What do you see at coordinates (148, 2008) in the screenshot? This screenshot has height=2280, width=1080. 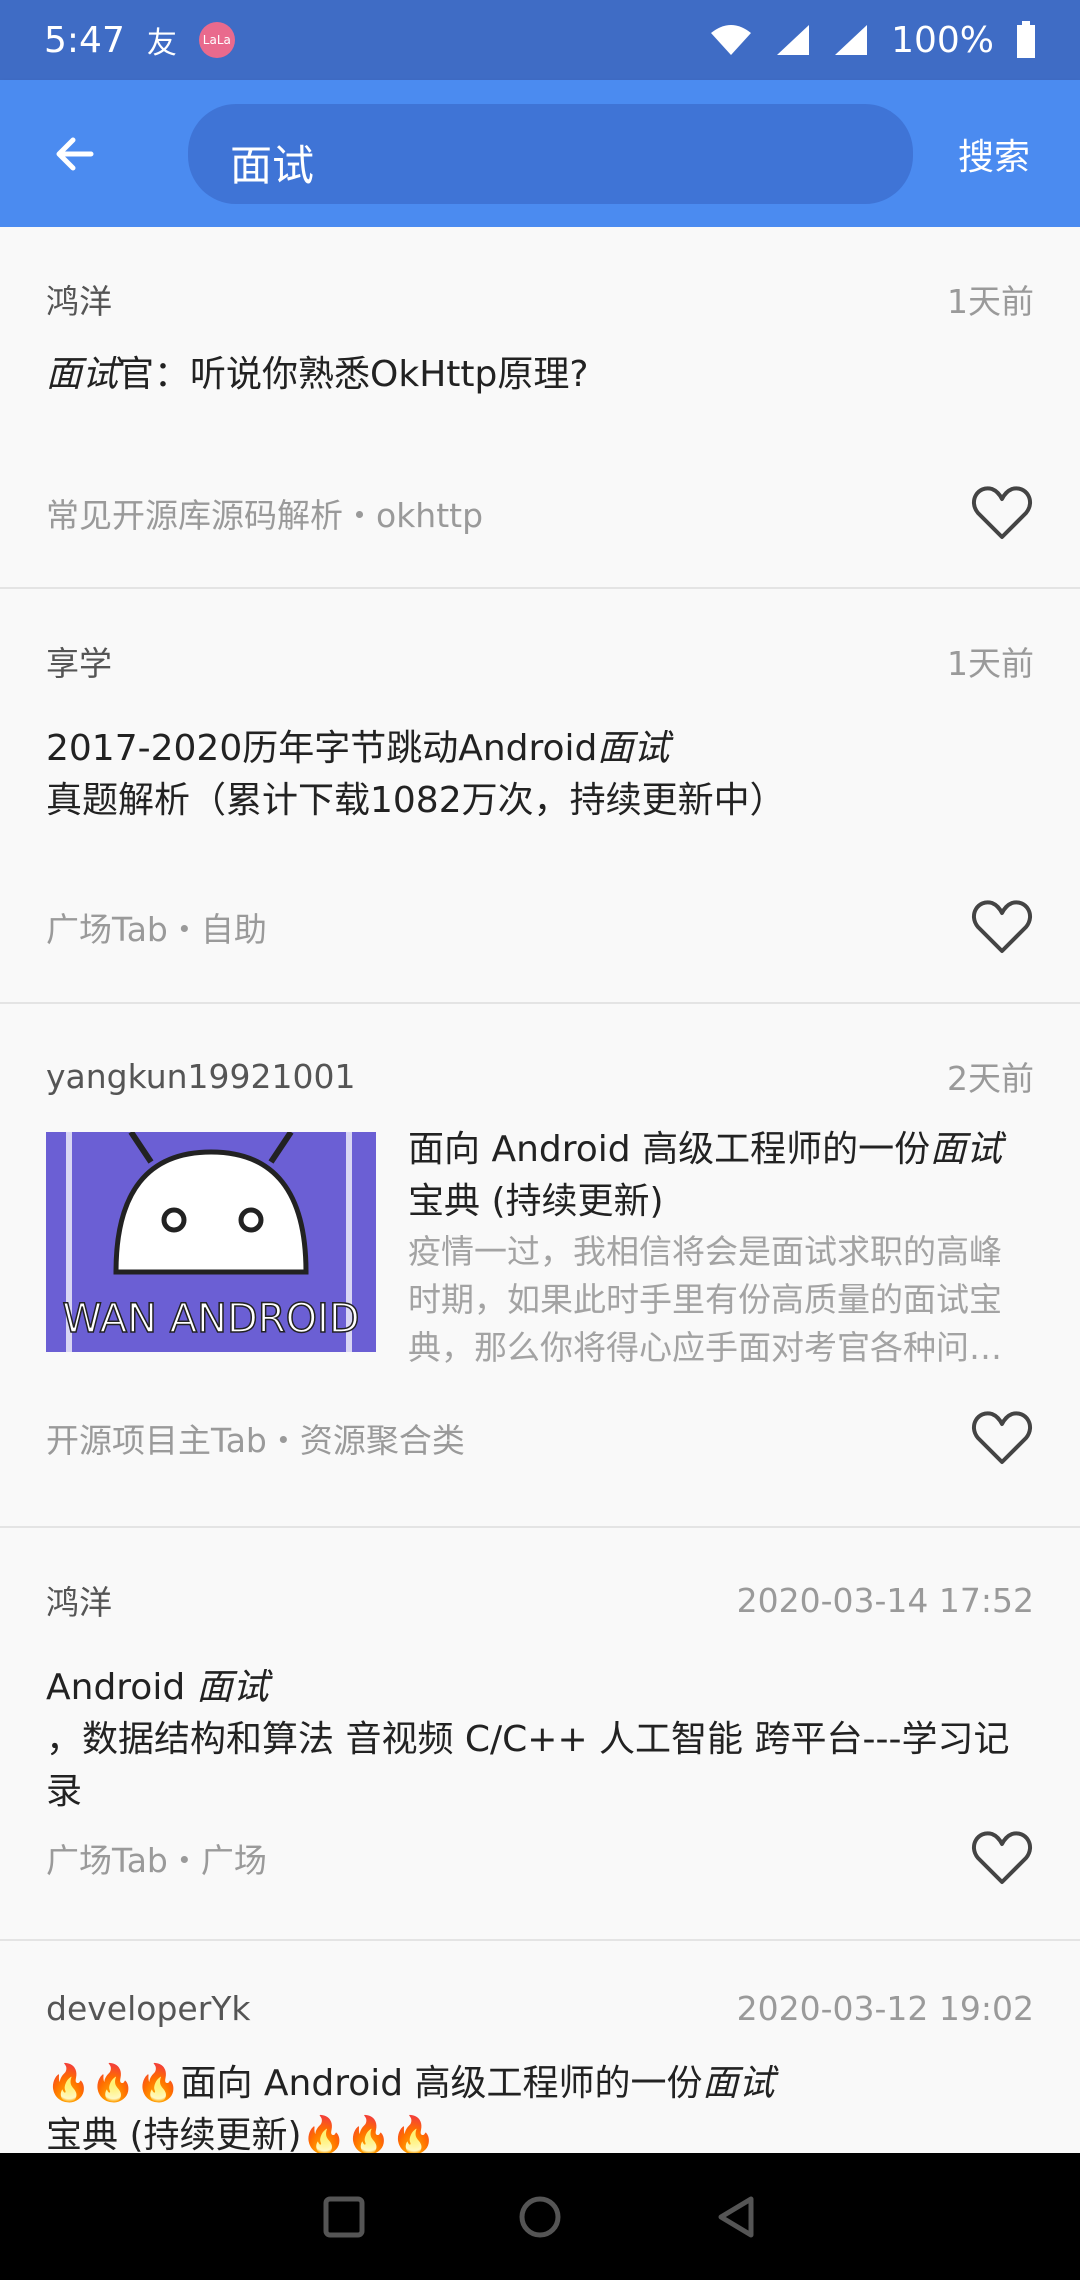 I see `author: developerYk` at bounding box center [148, 2008].